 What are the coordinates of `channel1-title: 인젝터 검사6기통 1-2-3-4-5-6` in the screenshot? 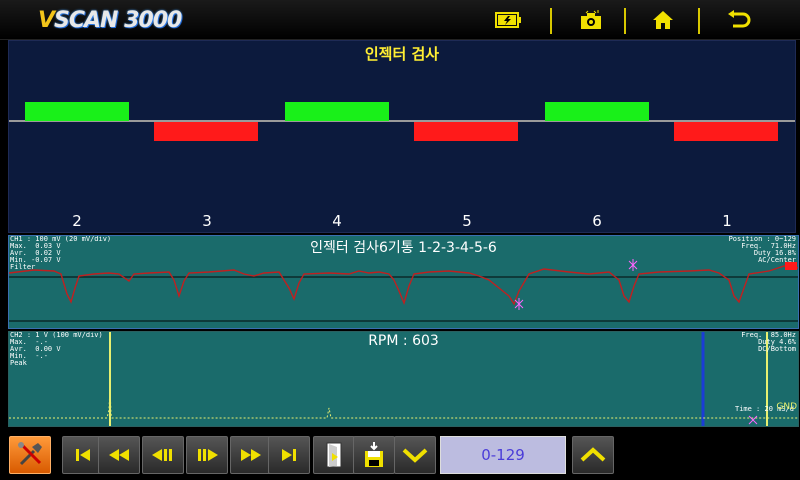 It's located at (403, 248).